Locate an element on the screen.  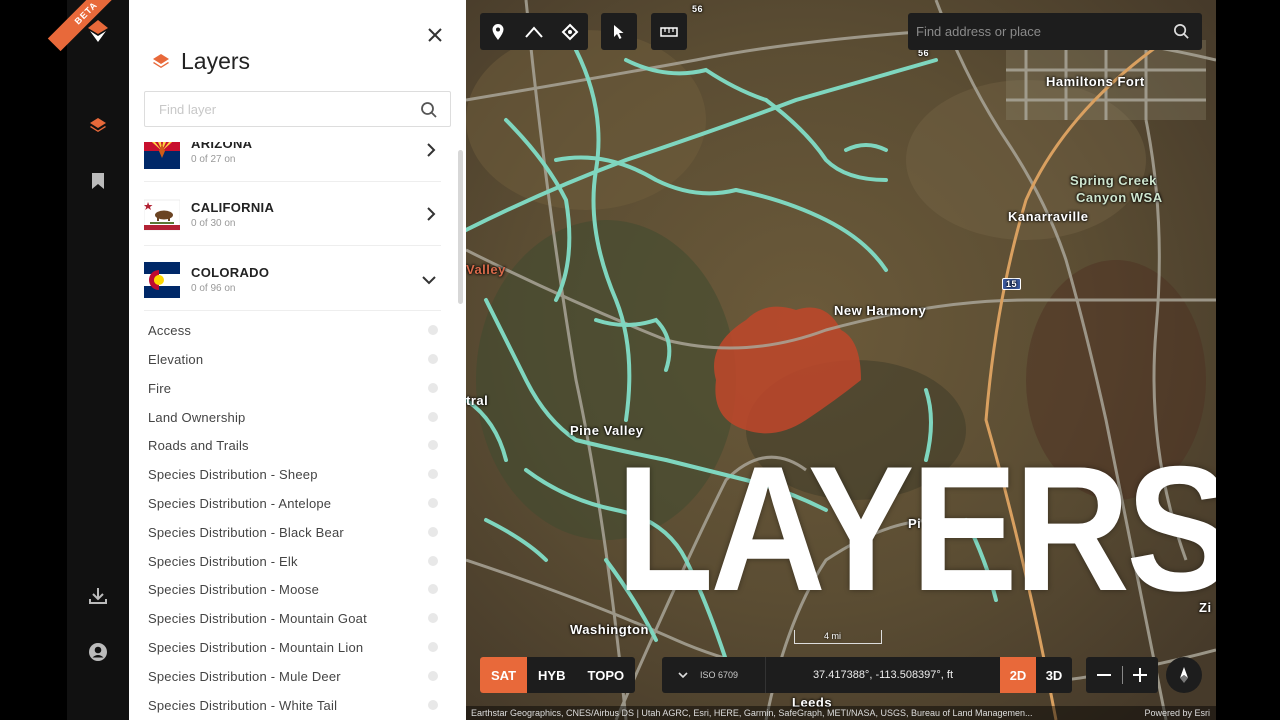
measure-tool-group is located at coordinates (669, 31).